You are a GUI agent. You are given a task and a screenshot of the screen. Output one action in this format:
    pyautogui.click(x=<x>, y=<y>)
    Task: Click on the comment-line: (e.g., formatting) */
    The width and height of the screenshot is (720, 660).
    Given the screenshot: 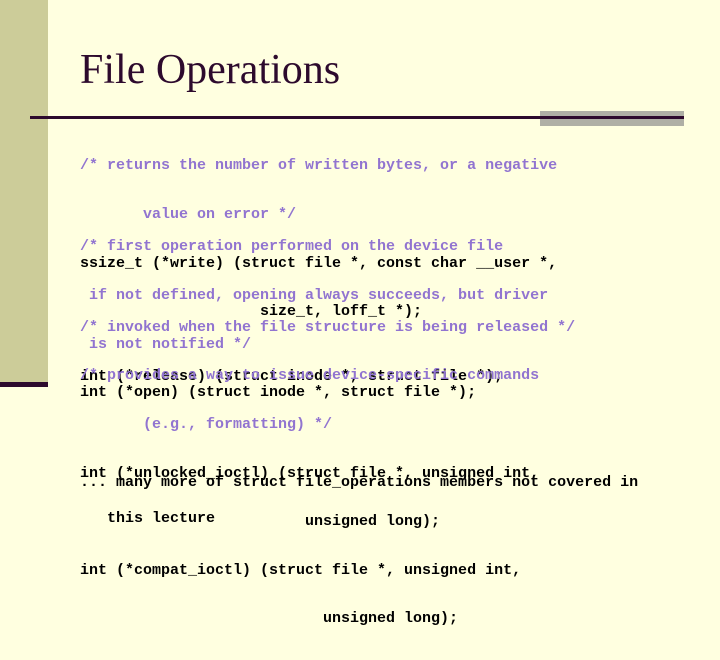 What is the action you would take?
    pyautogui.click(x=206, y=424)
    